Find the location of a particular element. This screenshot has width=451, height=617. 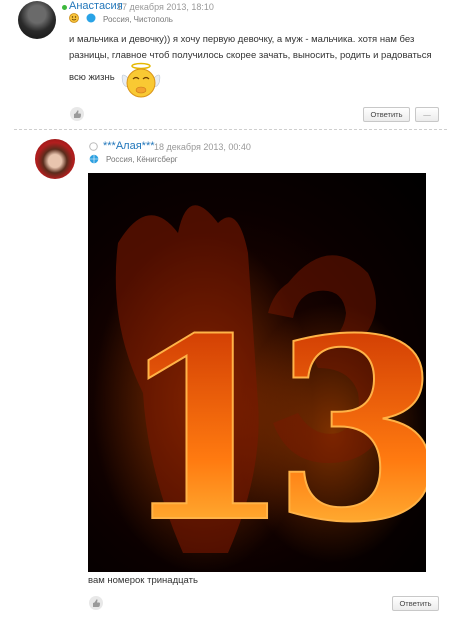

comment1-text-line3: всю жизнь is located at coordinates (92, 77).